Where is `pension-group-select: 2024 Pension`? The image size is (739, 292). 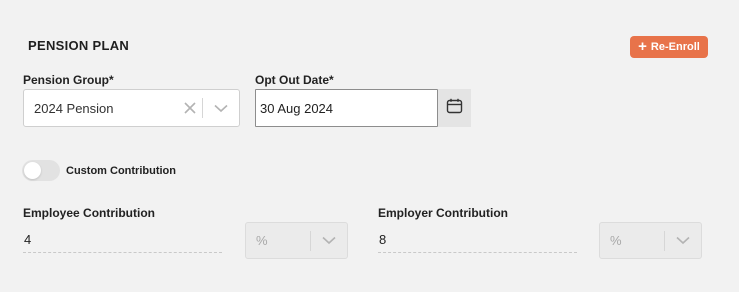
pension-group-select: 2024 Pension is located at coordinates (131, 108).